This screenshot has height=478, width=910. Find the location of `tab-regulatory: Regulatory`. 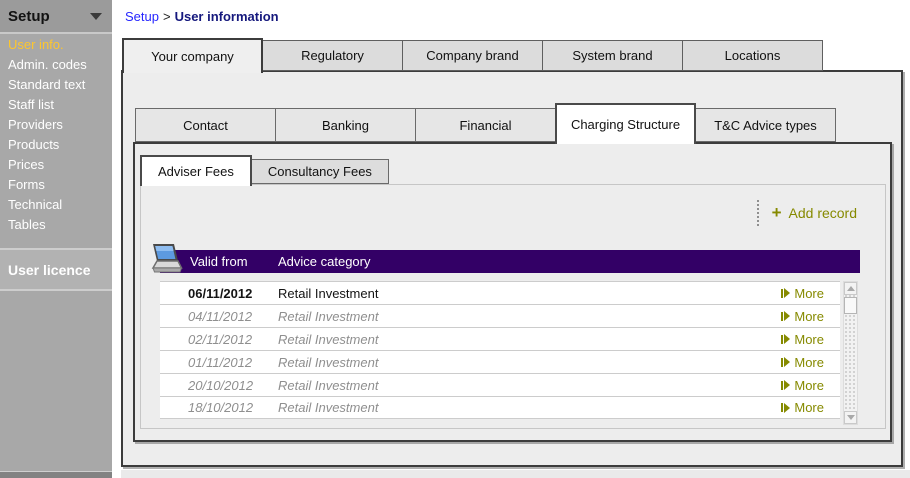

tab-regulatory: Regulatory is located at coordinates (332, 55).